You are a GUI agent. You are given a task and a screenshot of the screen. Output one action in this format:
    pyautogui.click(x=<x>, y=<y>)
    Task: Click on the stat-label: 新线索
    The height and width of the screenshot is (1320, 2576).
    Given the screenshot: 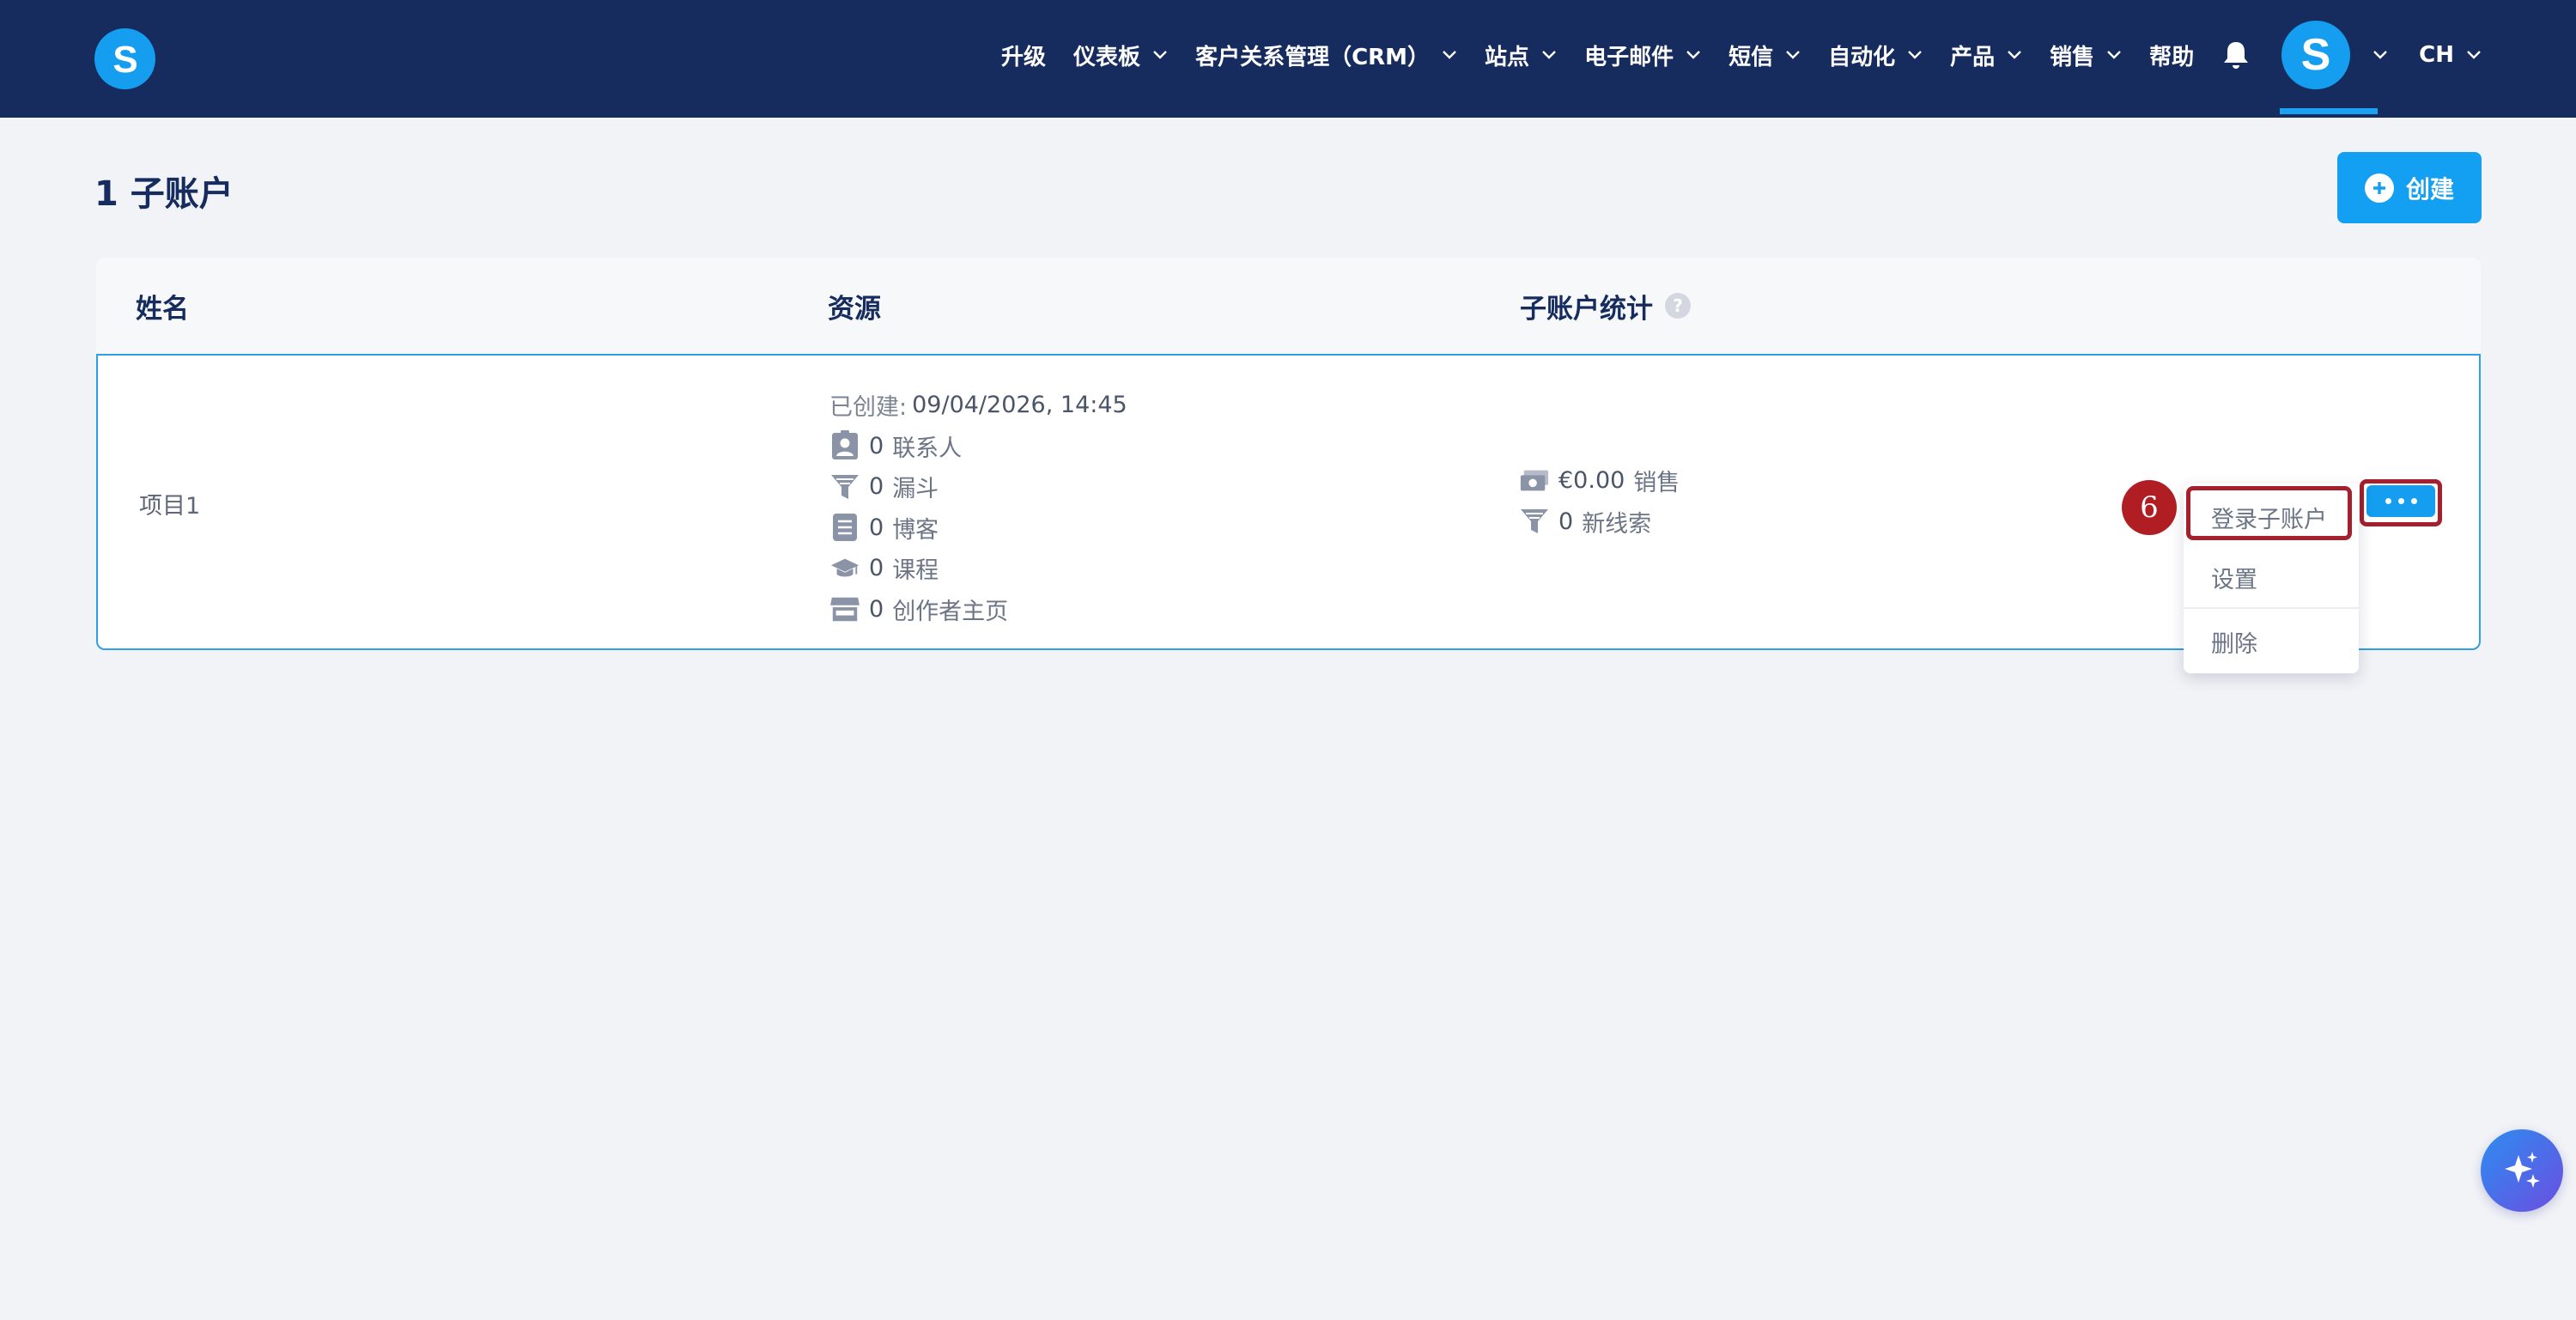 What is the action you would take?
    pyautogui.click(x=1617, y=524)
    